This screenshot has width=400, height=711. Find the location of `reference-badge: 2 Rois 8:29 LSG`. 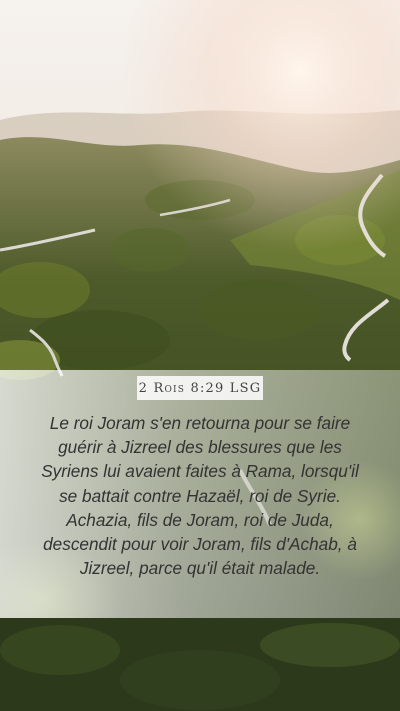

reference-badge: 2 Rois 8:29 LSG is located at coordinates (200, 388).